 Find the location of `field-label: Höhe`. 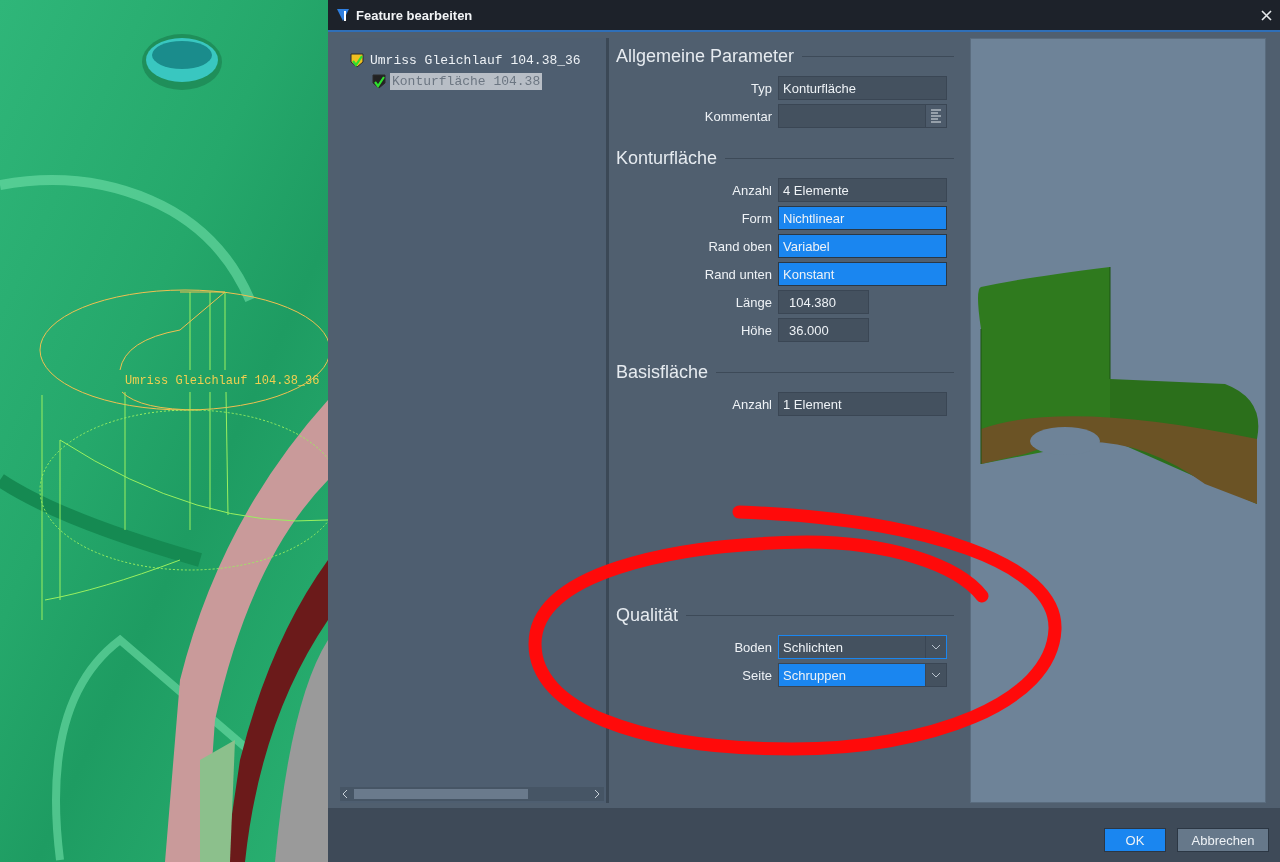

field-label: Höhe is located at coordinates (756, 330).